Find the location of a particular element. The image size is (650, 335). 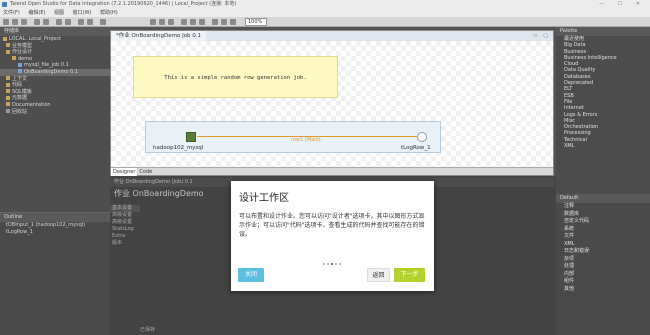

save-icon is located at coordinates (15, 22).